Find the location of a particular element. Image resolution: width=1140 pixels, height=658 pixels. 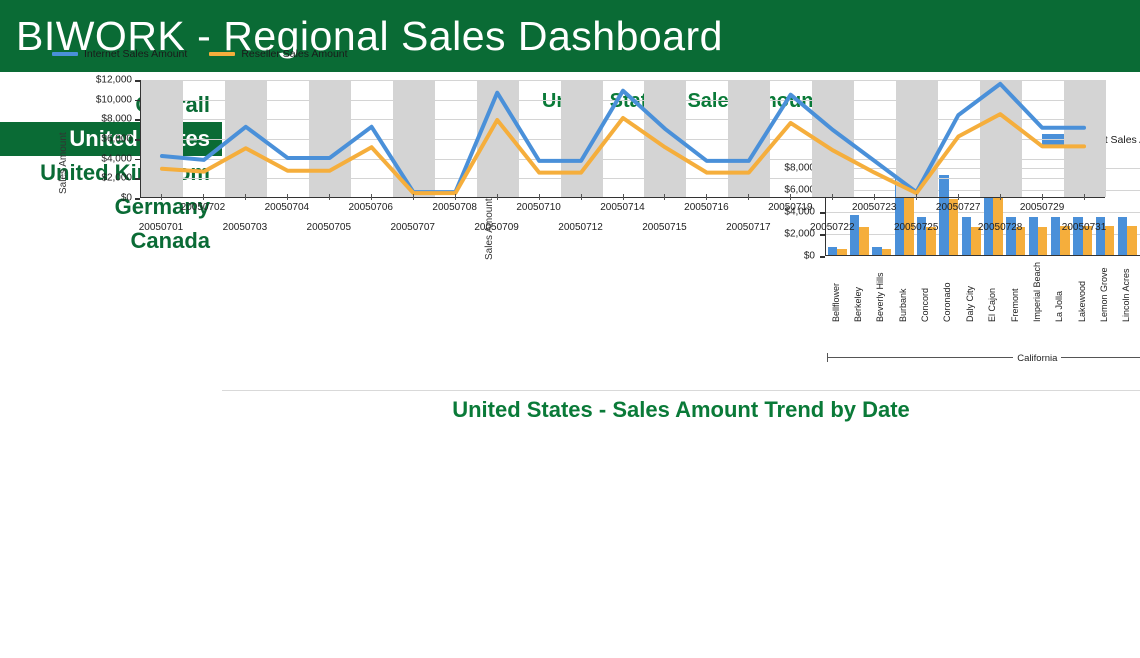

legend-swatch-internet-line is located at coordinates (65, 54).